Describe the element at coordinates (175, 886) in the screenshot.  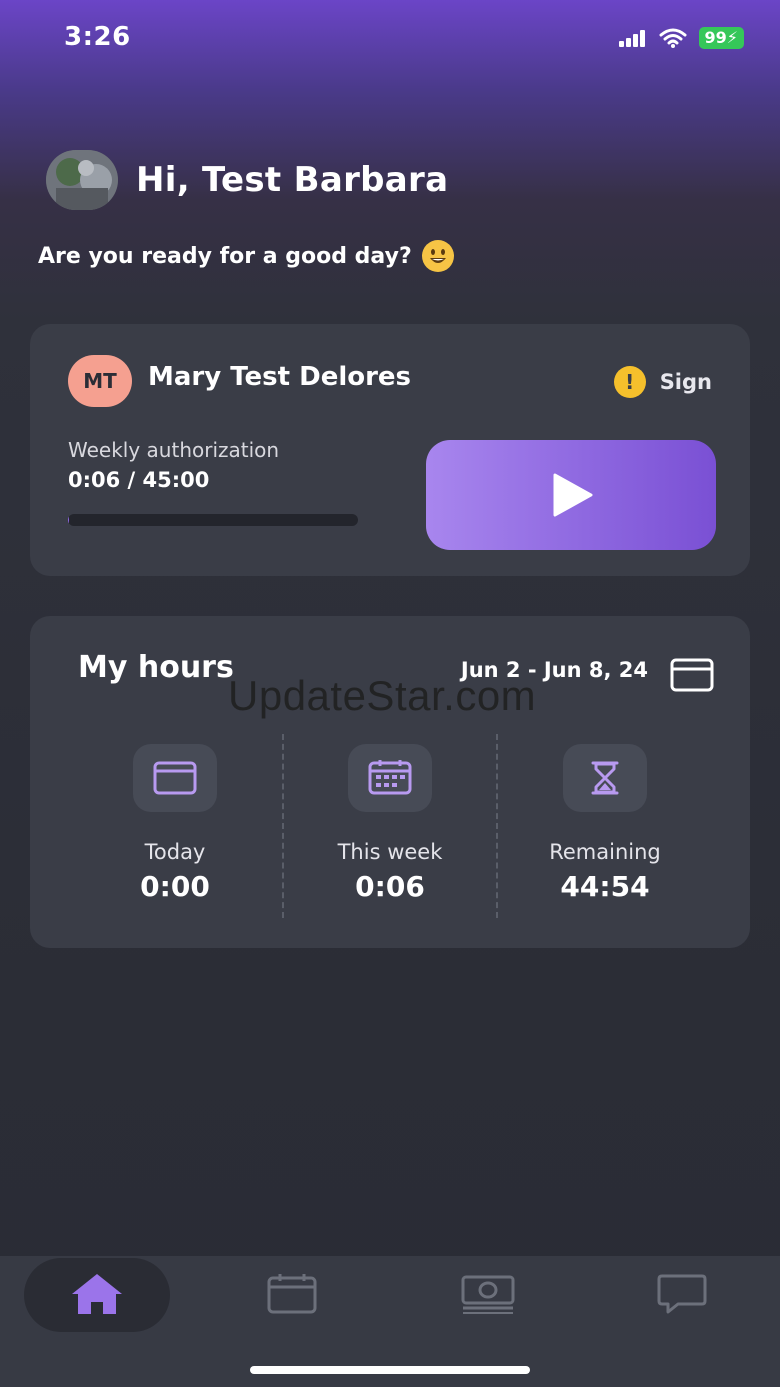
I see `stat-value: 0:00` at that location.